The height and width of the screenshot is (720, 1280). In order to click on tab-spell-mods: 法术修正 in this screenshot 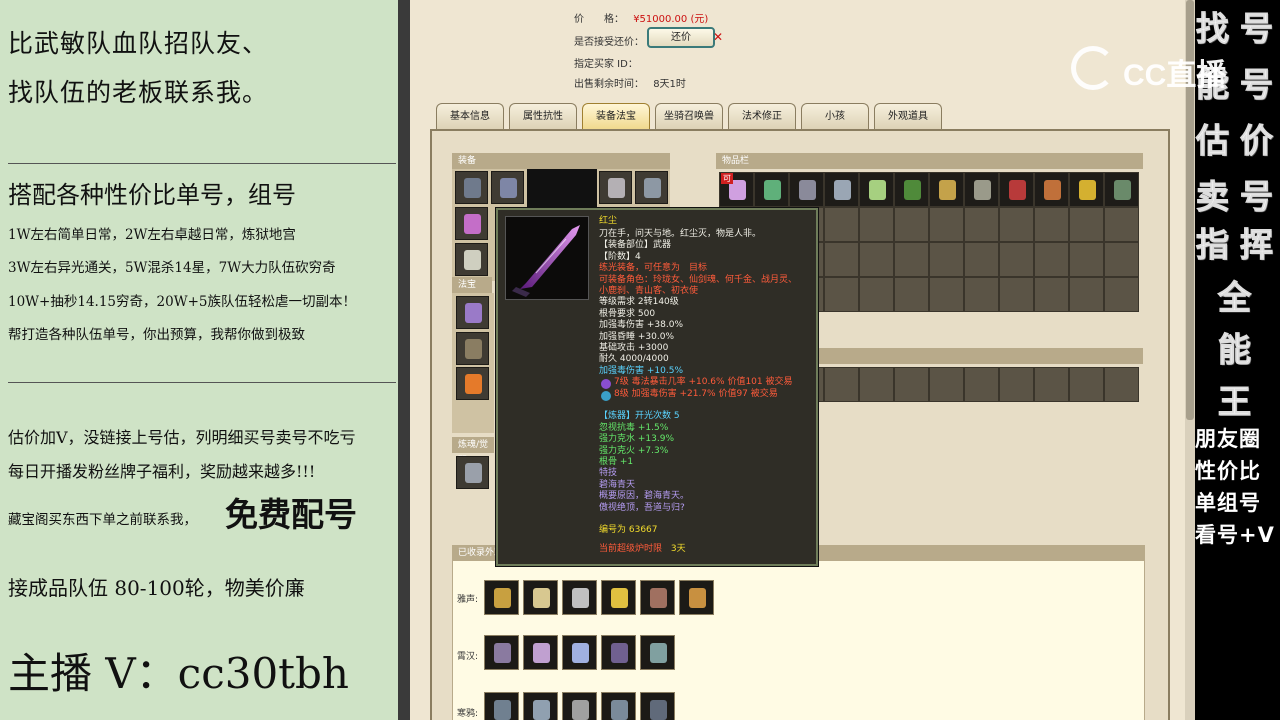, I will do `click(762, 116)`.